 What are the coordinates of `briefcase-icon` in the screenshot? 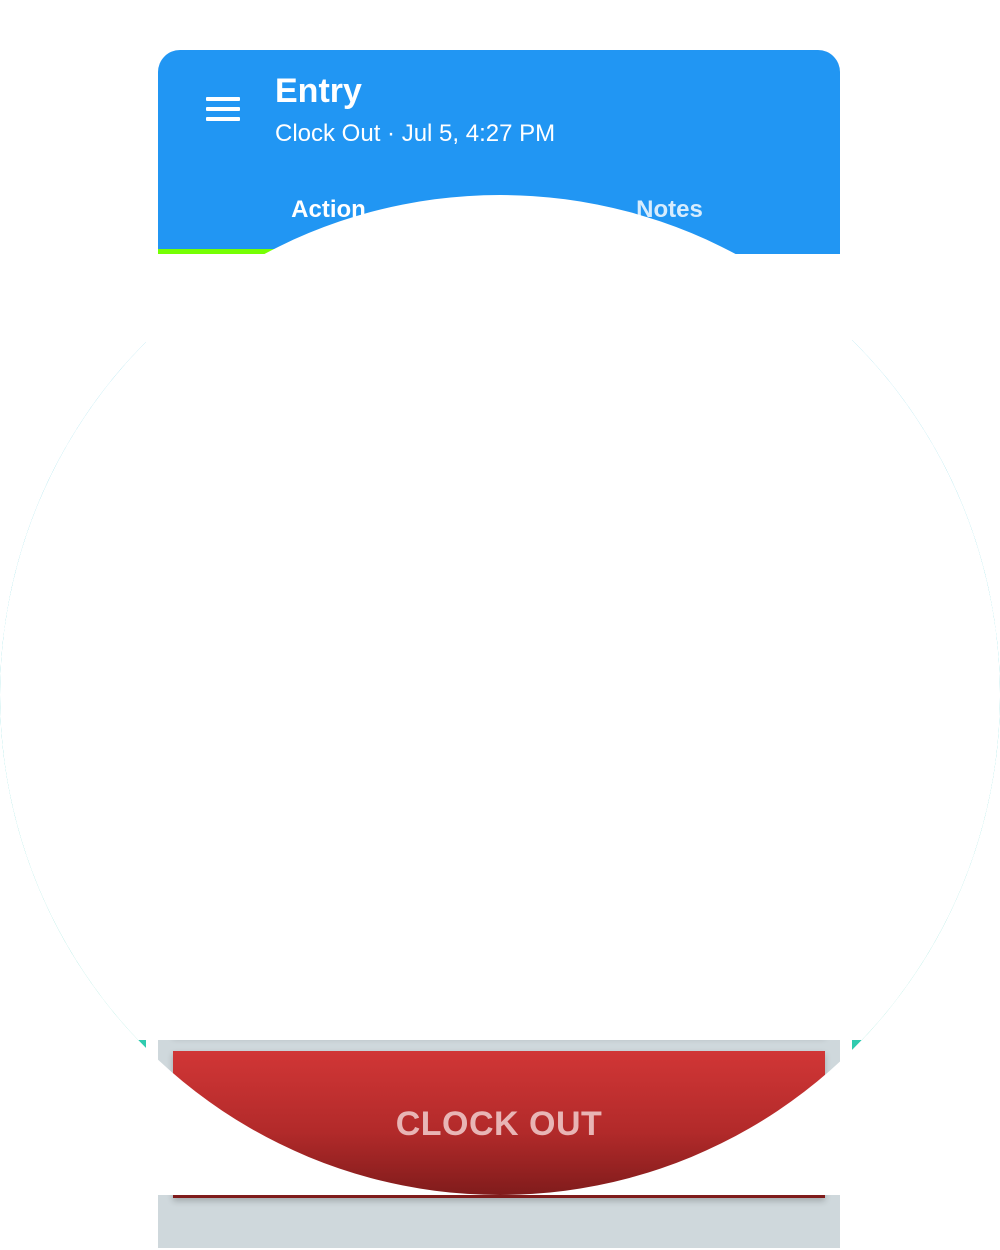 It's located at (208, 455).